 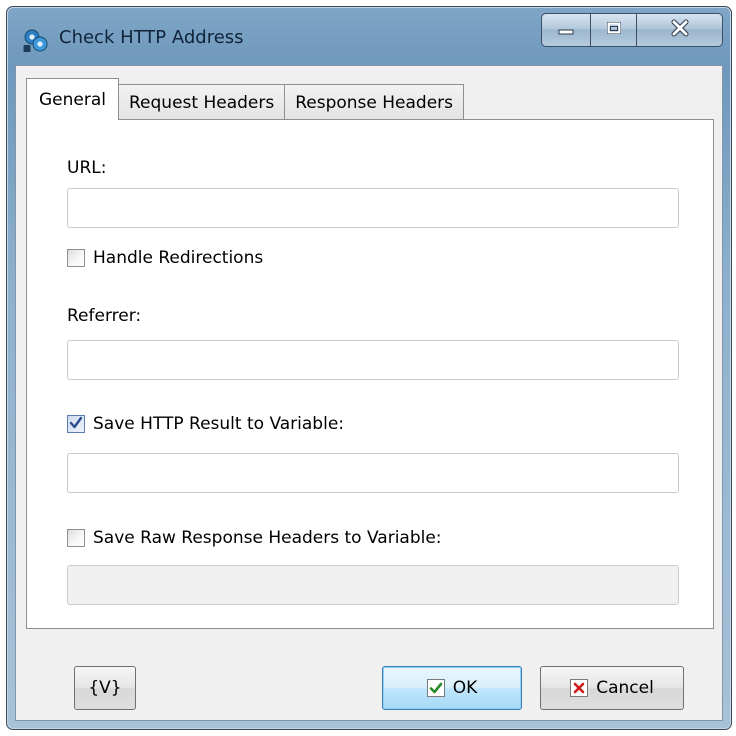 What do you see at coordinates (202, 102) in the screenshot?
I see `tab-request-headers: Request Headers` at bounding box center [202, 102].